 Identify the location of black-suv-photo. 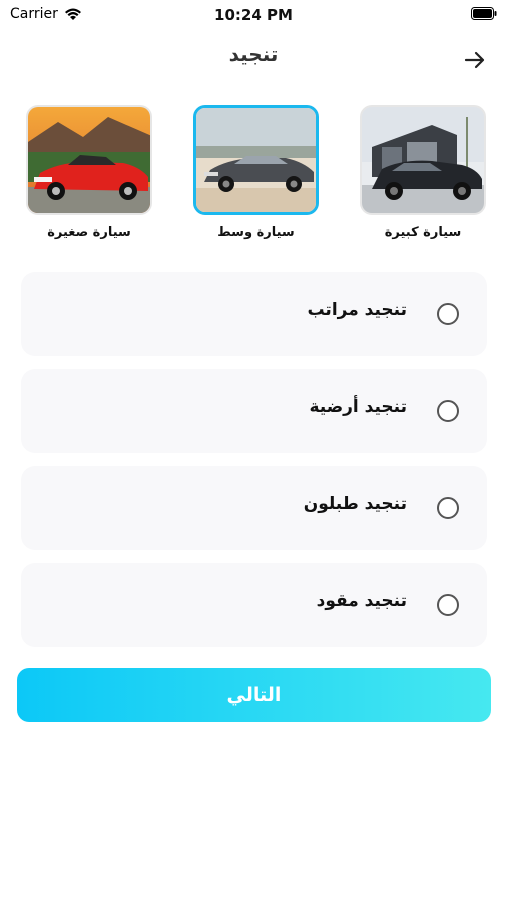
(423, 160).